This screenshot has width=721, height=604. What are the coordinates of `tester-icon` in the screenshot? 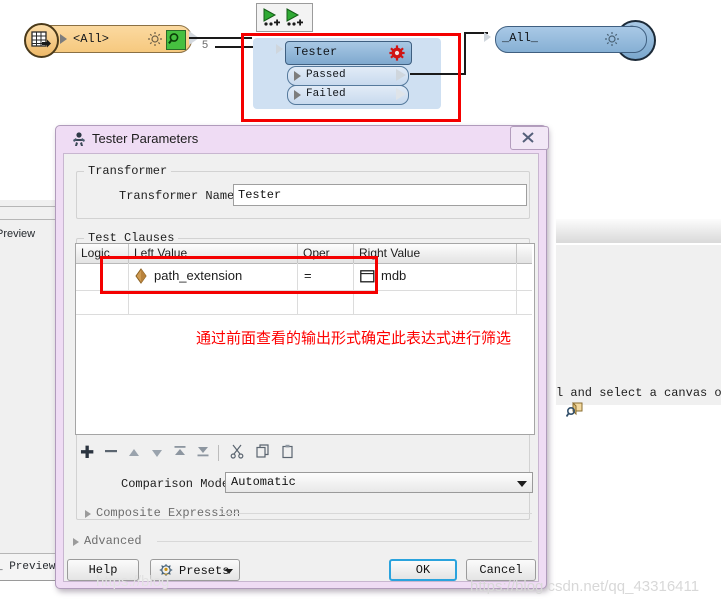 It's located at (79, 139).